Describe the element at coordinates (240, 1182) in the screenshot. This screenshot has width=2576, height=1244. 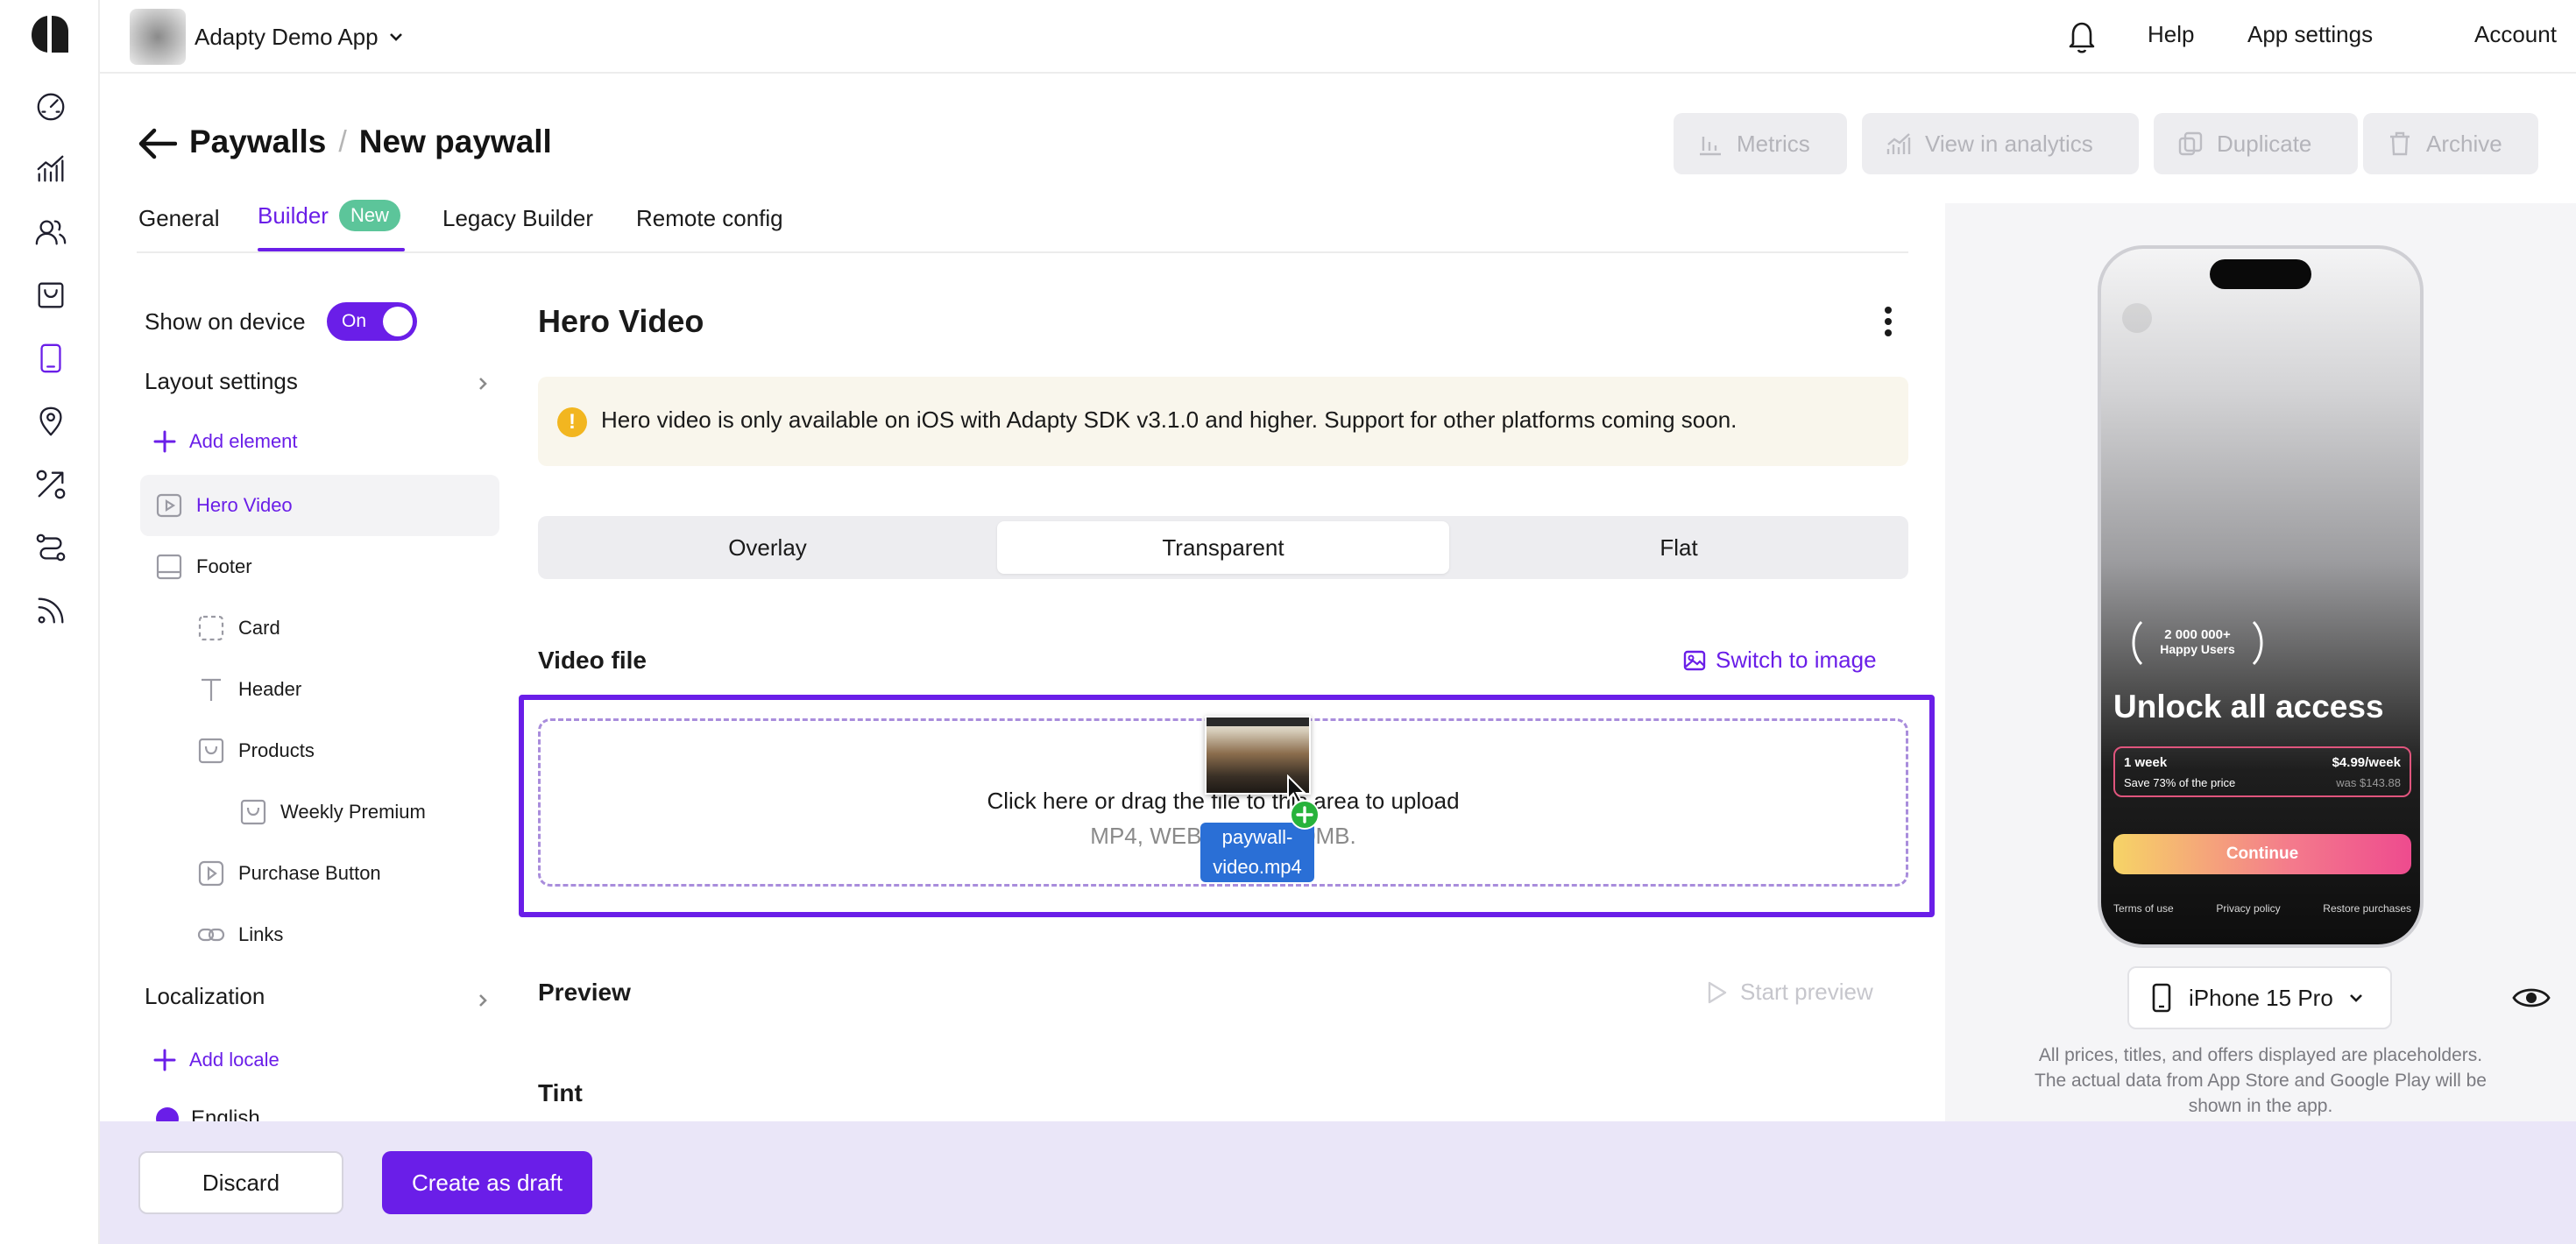
I see `discard-button: Discard` at that location.